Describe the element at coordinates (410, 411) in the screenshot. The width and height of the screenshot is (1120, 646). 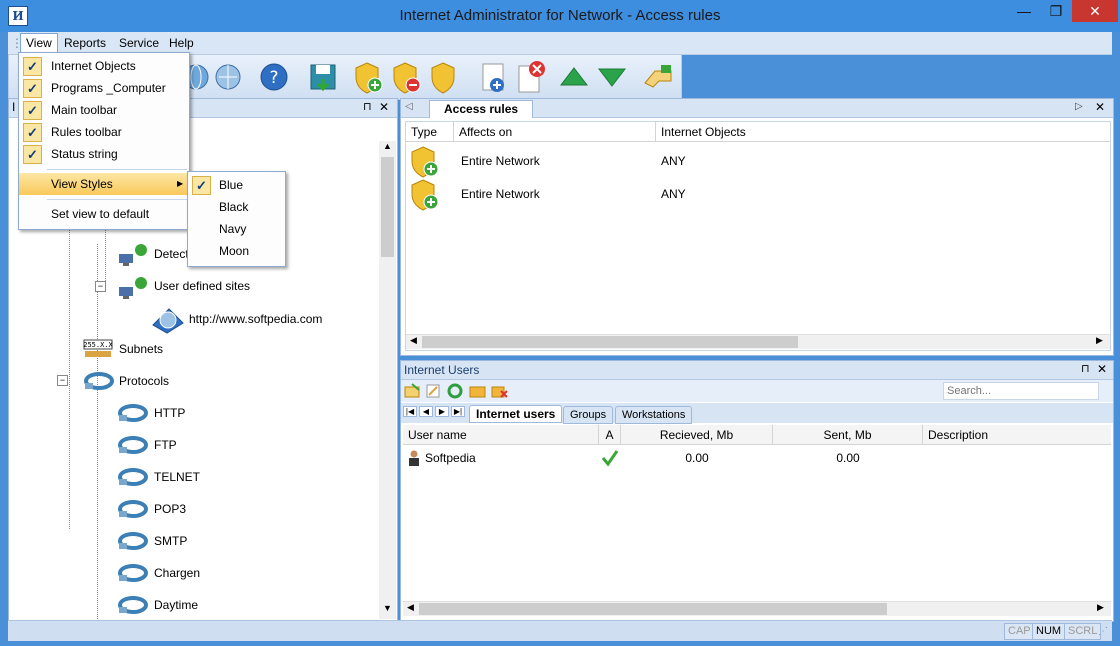
I see `first-page-icon: |◀` at that location.